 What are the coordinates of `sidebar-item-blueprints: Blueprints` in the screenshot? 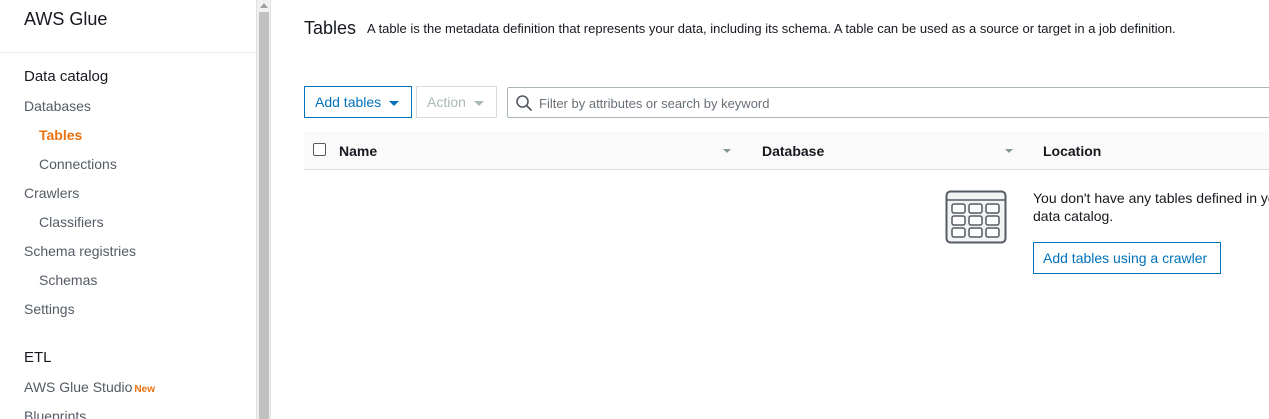 It's located at (55, 413).